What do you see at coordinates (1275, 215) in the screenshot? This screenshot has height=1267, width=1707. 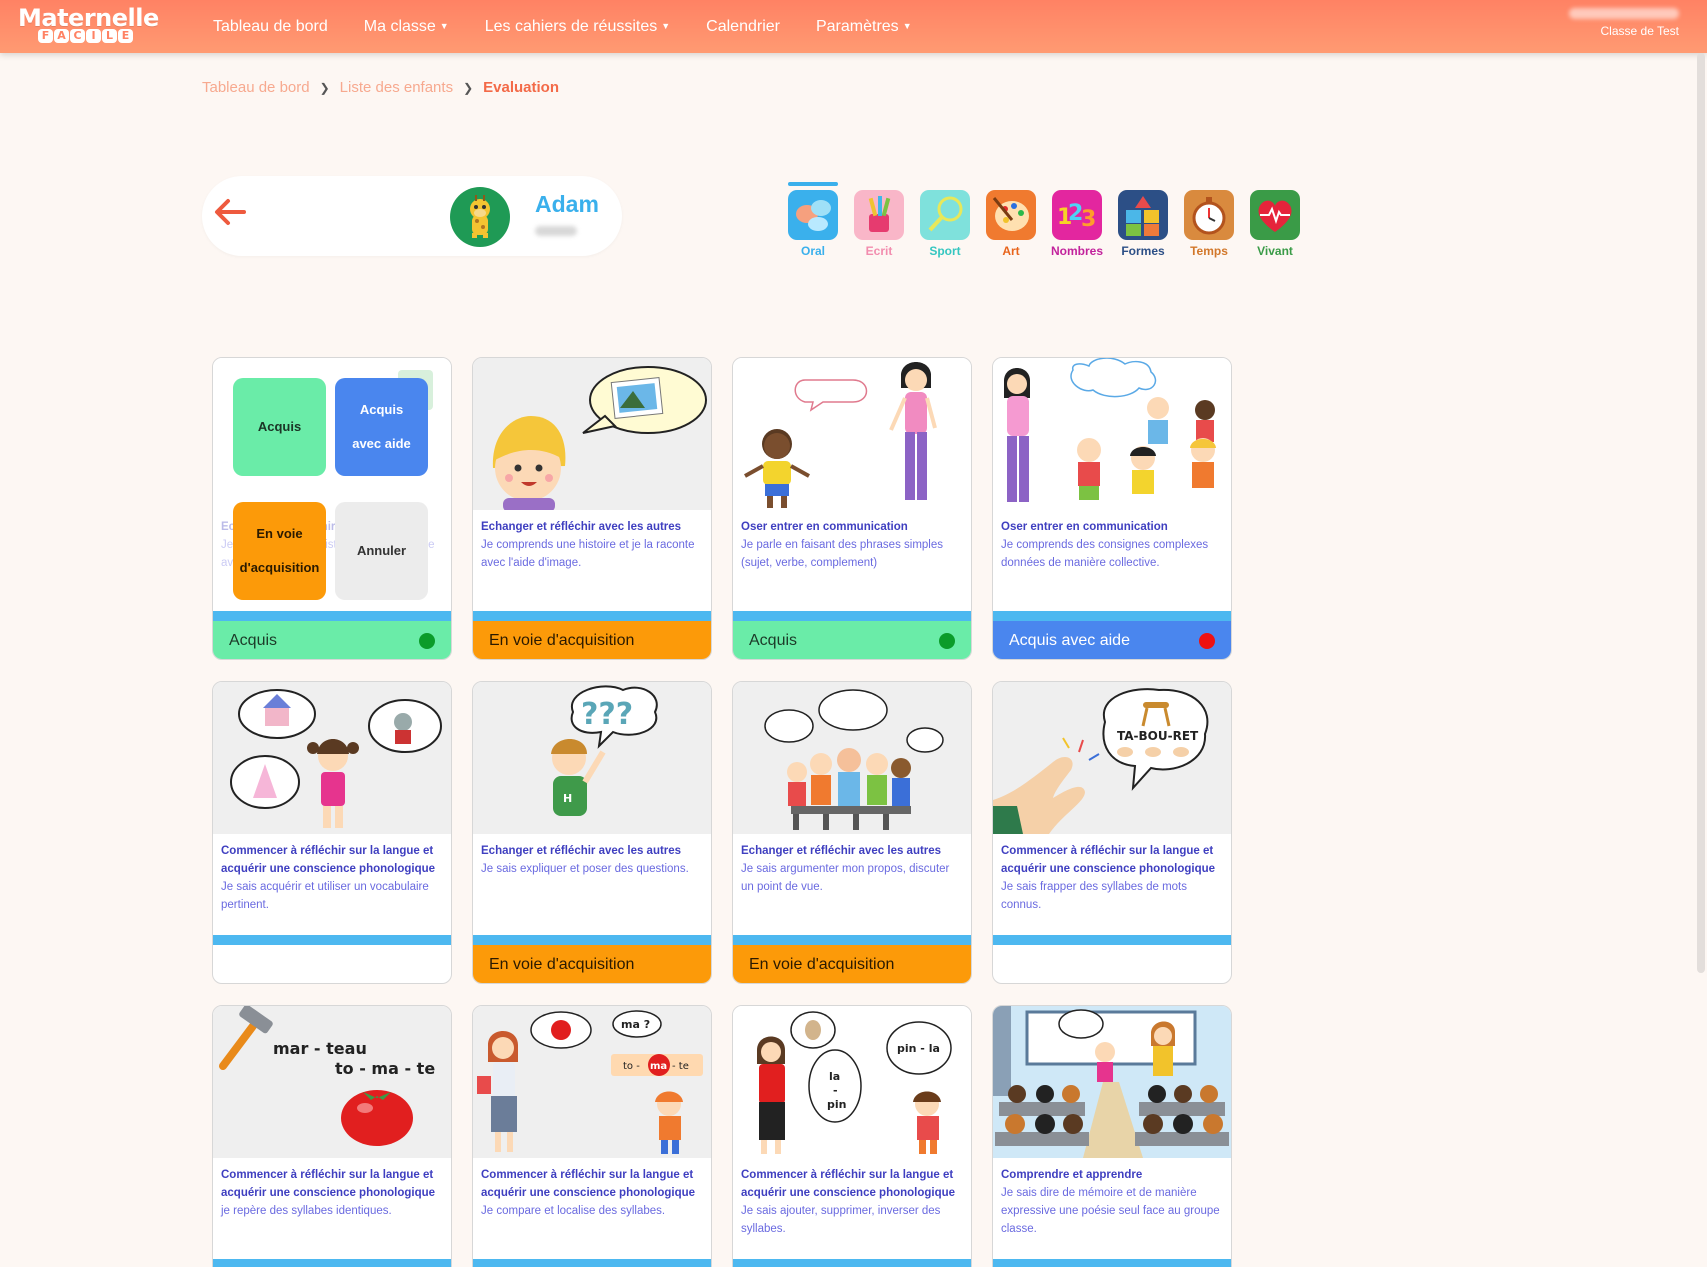 I see `heart-pulse-icon` at bounding box center [1275, 215].